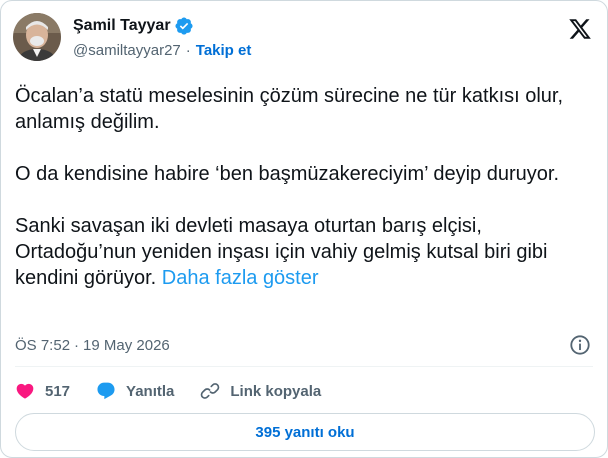 The height and width of the screenshot is (458, 608). Describe the element at coordinates (106, 391) in the screenshot. I see `speech-bubble-icon` at that location.